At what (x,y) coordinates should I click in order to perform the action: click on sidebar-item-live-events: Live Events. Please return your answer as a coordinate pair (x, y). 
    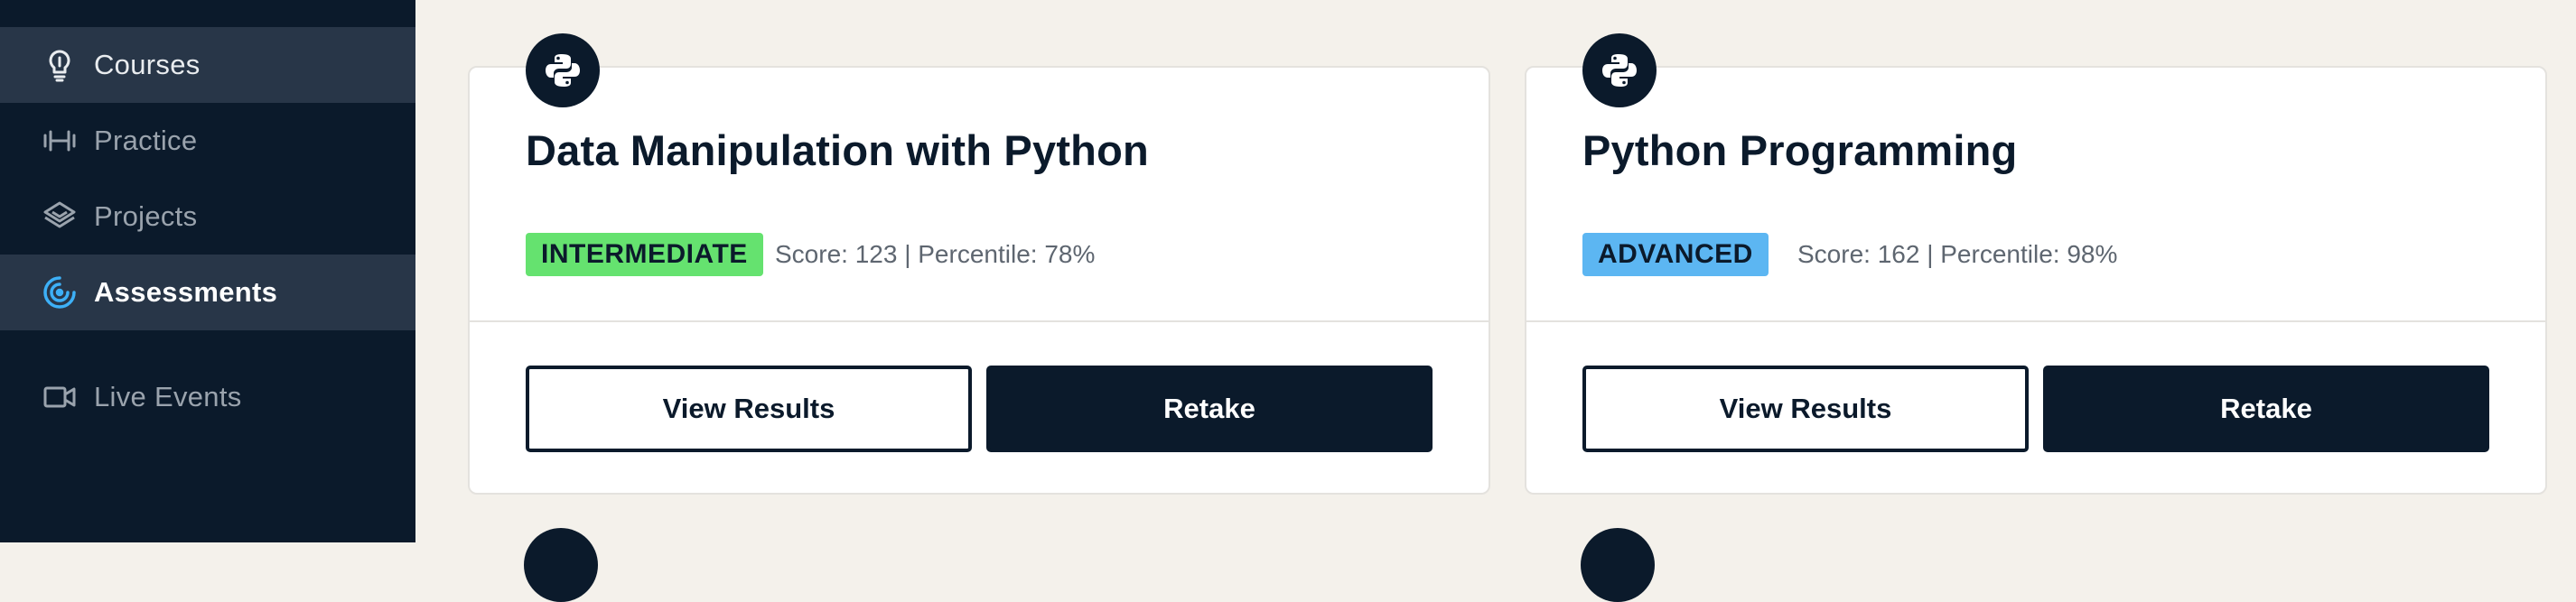
    Looking at the image, I should click on (207, 397).